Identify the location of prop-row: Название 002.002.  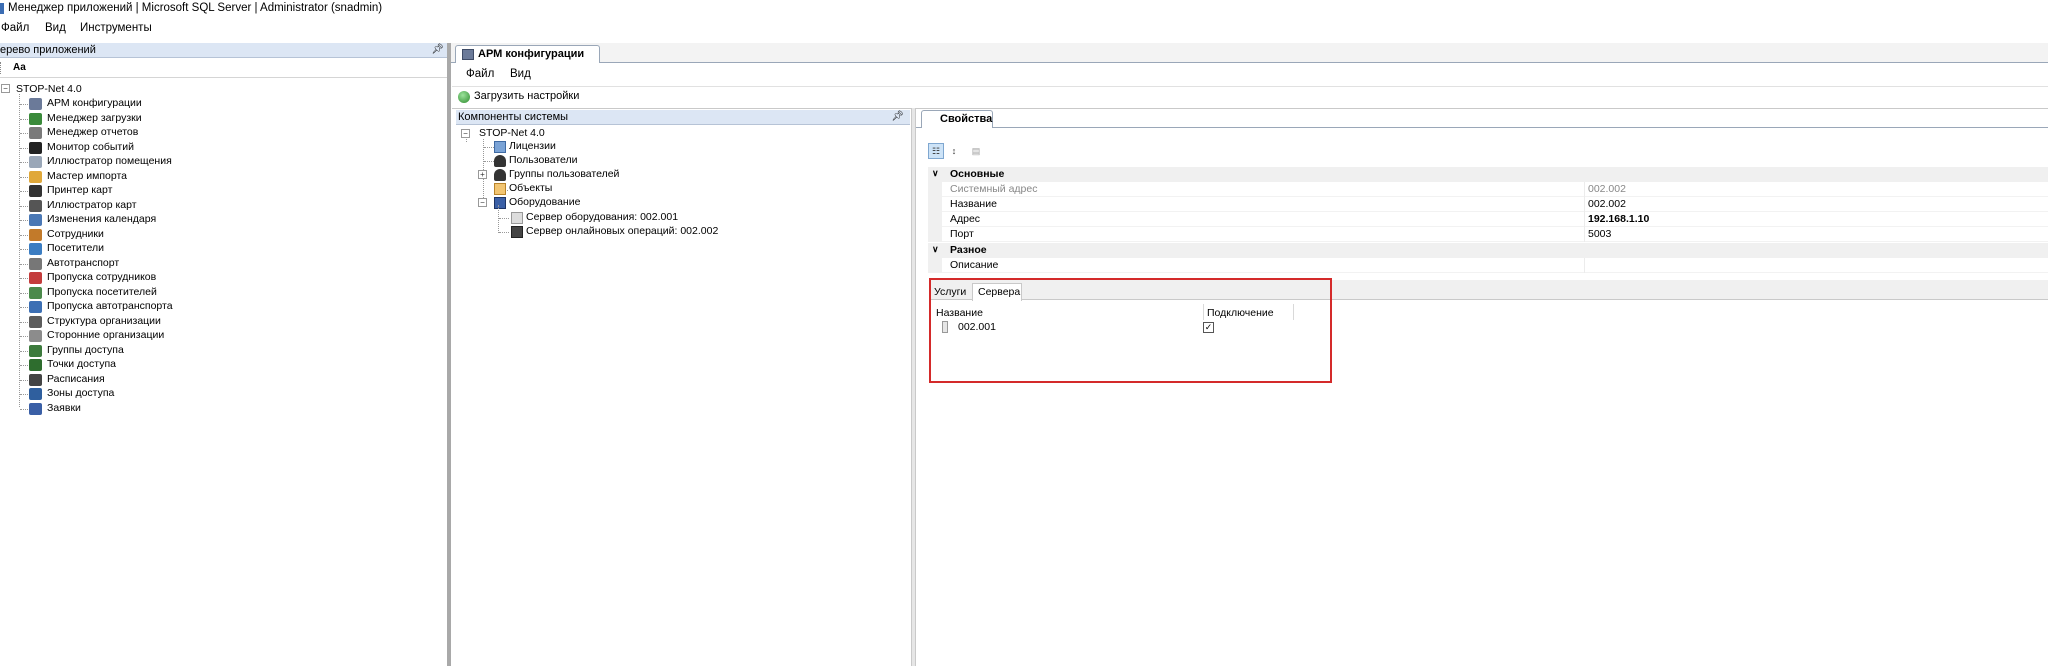
(1488, 204).